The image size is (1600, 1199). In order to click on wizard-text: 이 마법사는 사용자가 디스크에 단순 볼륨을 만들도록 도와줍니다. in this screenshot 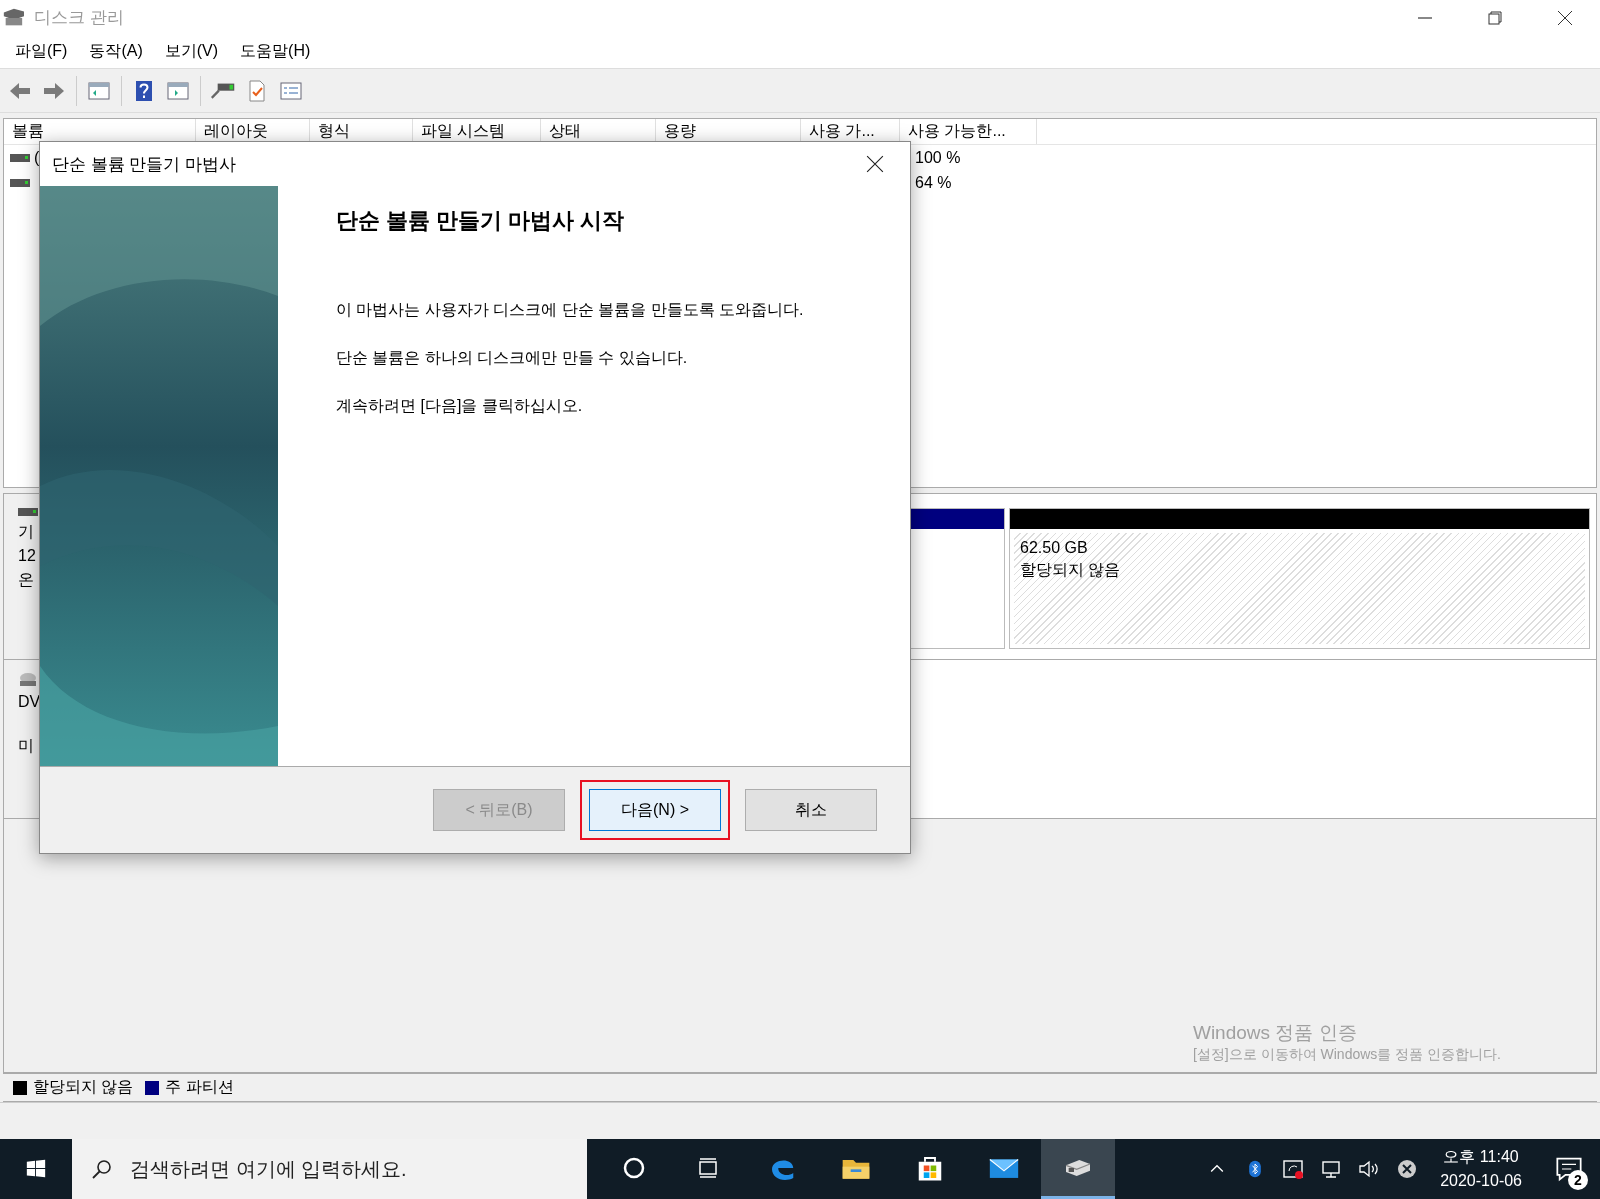, I will do `click(570, 310)`.